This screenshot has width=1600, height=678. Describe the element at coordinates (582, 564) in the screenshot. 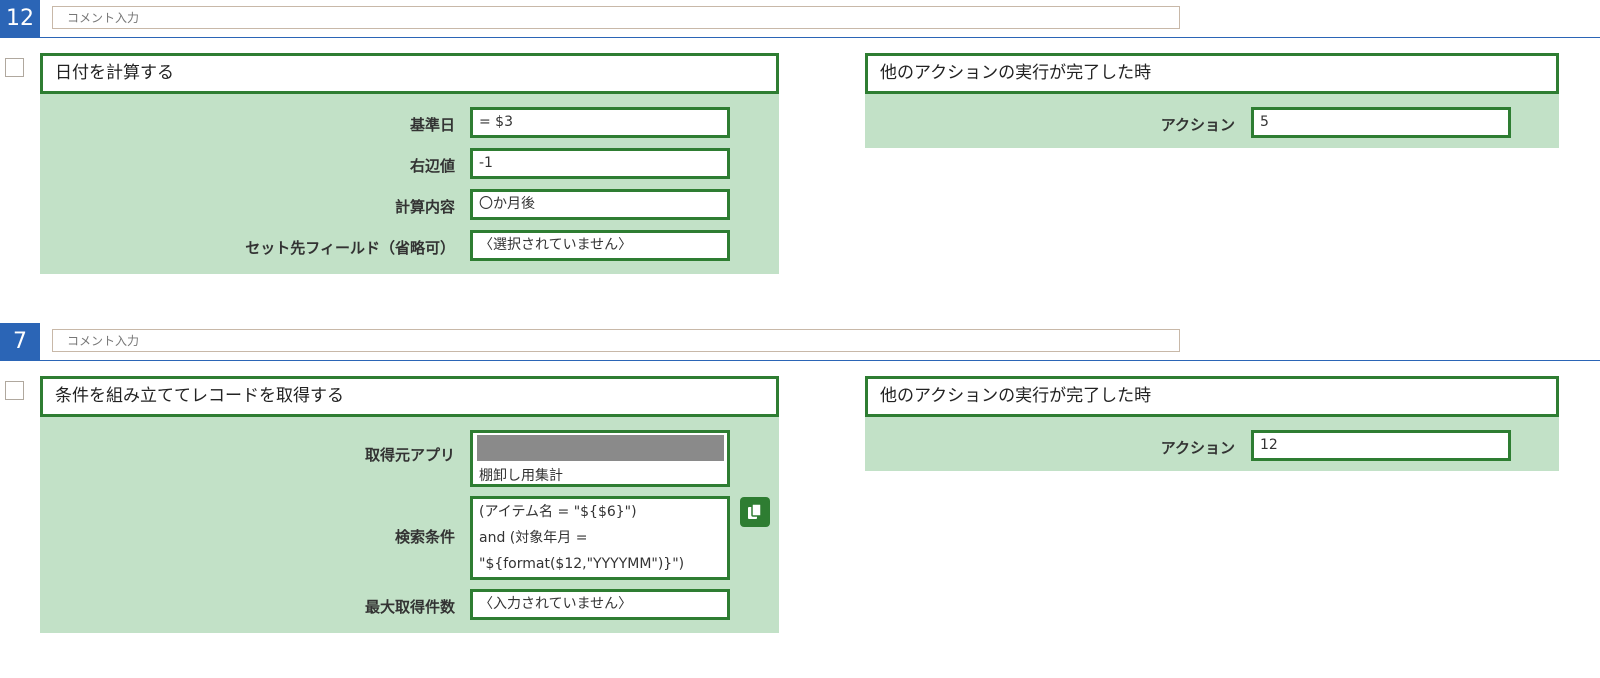

I see `search-condition-line: "${format($12,"YYYYMM")}")` at that location.